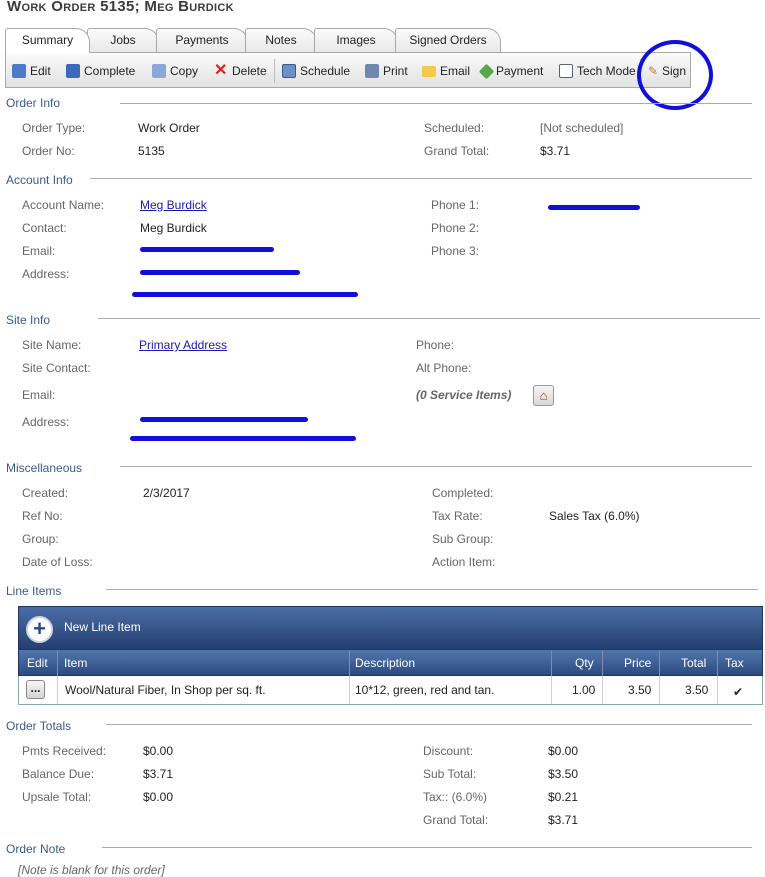 The image size is (765, 877). What do you see at coordinates (563, 751) in the screenshot?
I see `discount-value: $0.00` at bounding box center [563, 751].